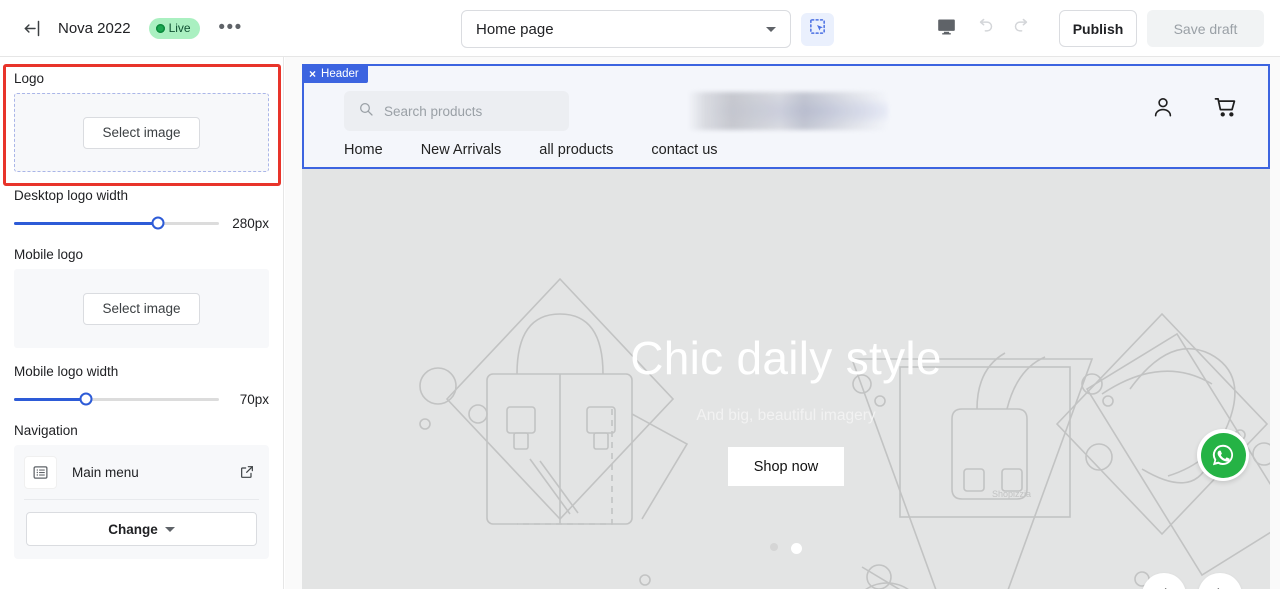 This screenshot has width=1280, height=589. Describe the element at coordinates (1163, 107) in the screenshot. I see `user-account-icon` at that location.